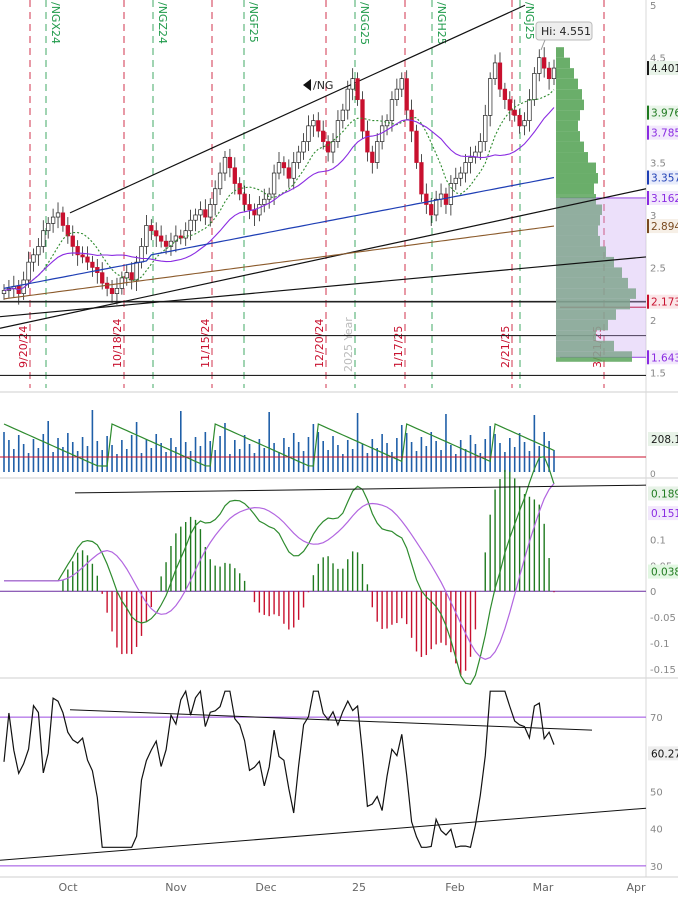 This screenshot has width=678, height=901. Describe the element at coordinates (162, 23) in the screenshot. I see `contract-label-1: /NGZ24` at that location.